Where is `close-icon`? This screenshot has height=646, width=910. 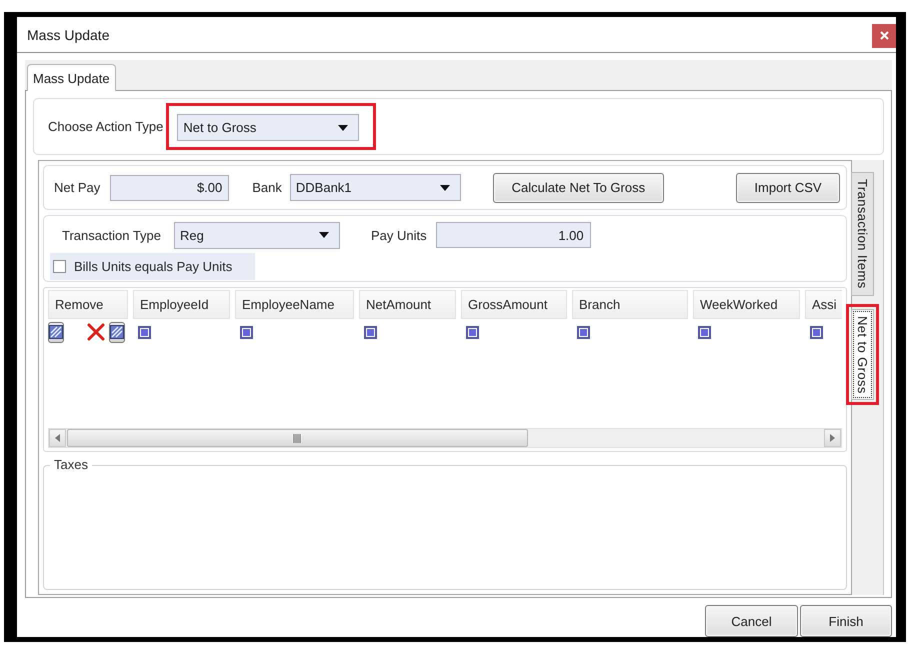 close-icon is located at coordinates (884, 35).